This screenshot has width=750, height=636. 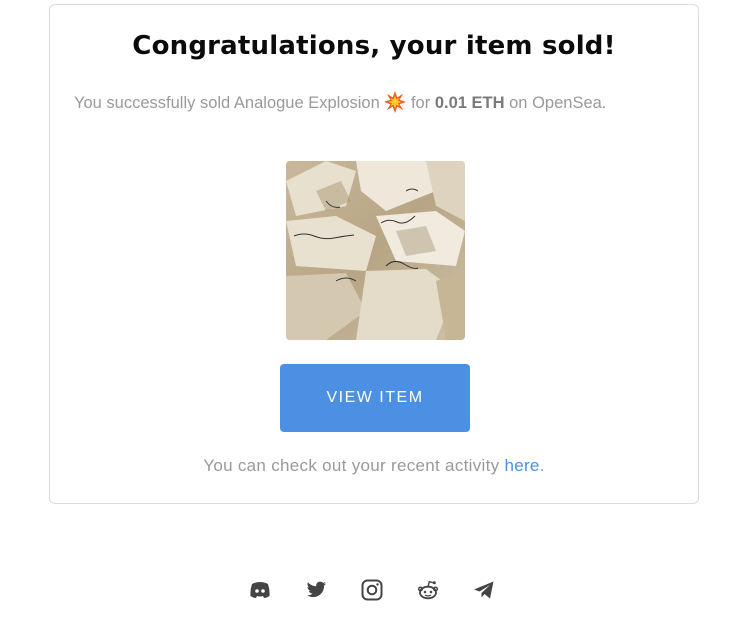 What do you see at coordinates (152, 103) in the screenshot?
I see `message-prefix: You successfully sold` at bounding box center [152, 103].